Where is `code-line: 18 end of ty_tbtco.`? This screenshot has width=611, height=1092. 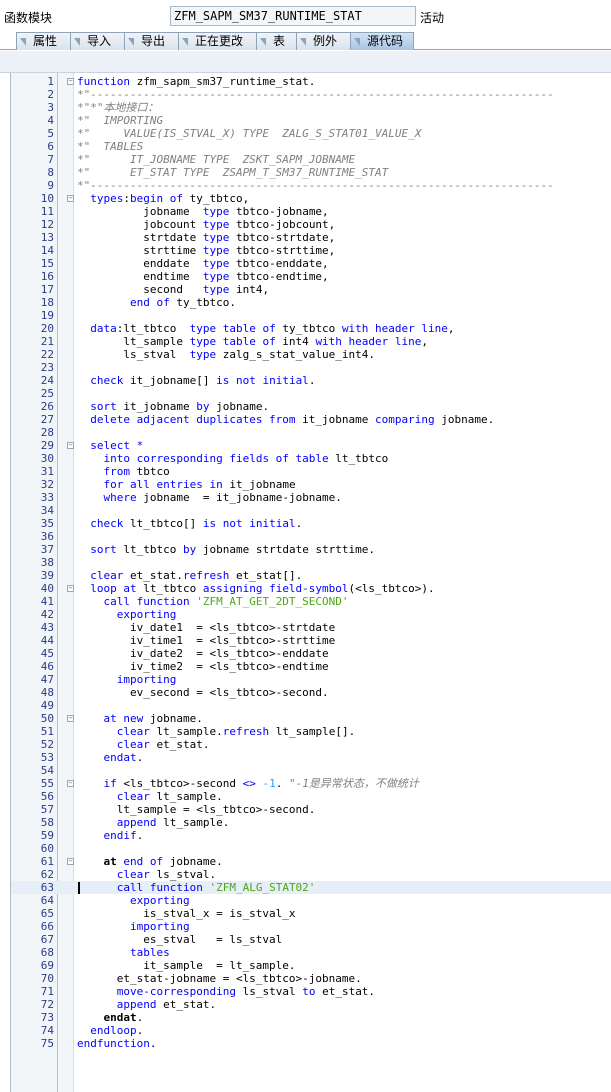 code-line: 18 end of ty_tbtco. is located at coordinates (311, 302).